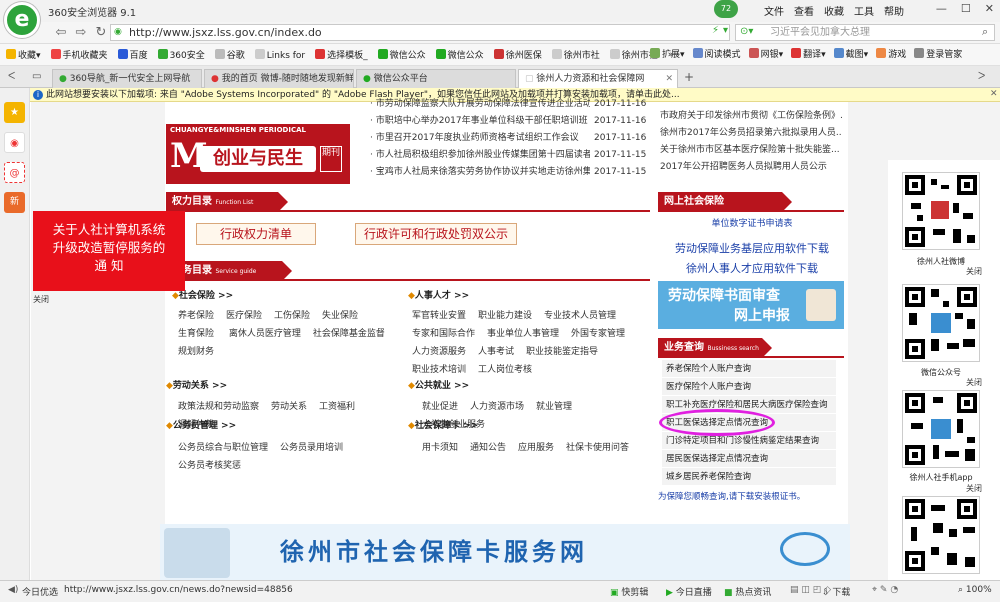  Describe the element at coordinates (132, 54) in the screenshot. I see `bookmark-baidu: 百度` at that location.